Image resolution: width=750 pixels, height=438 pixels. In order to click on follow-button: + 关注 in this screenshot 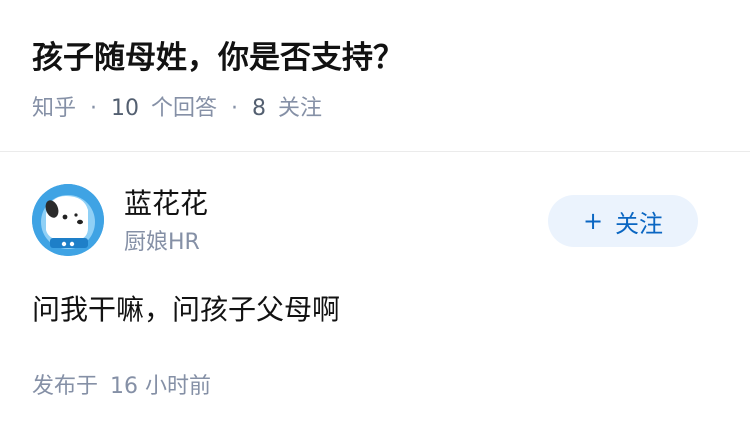, I will do `click(623, 221)`.